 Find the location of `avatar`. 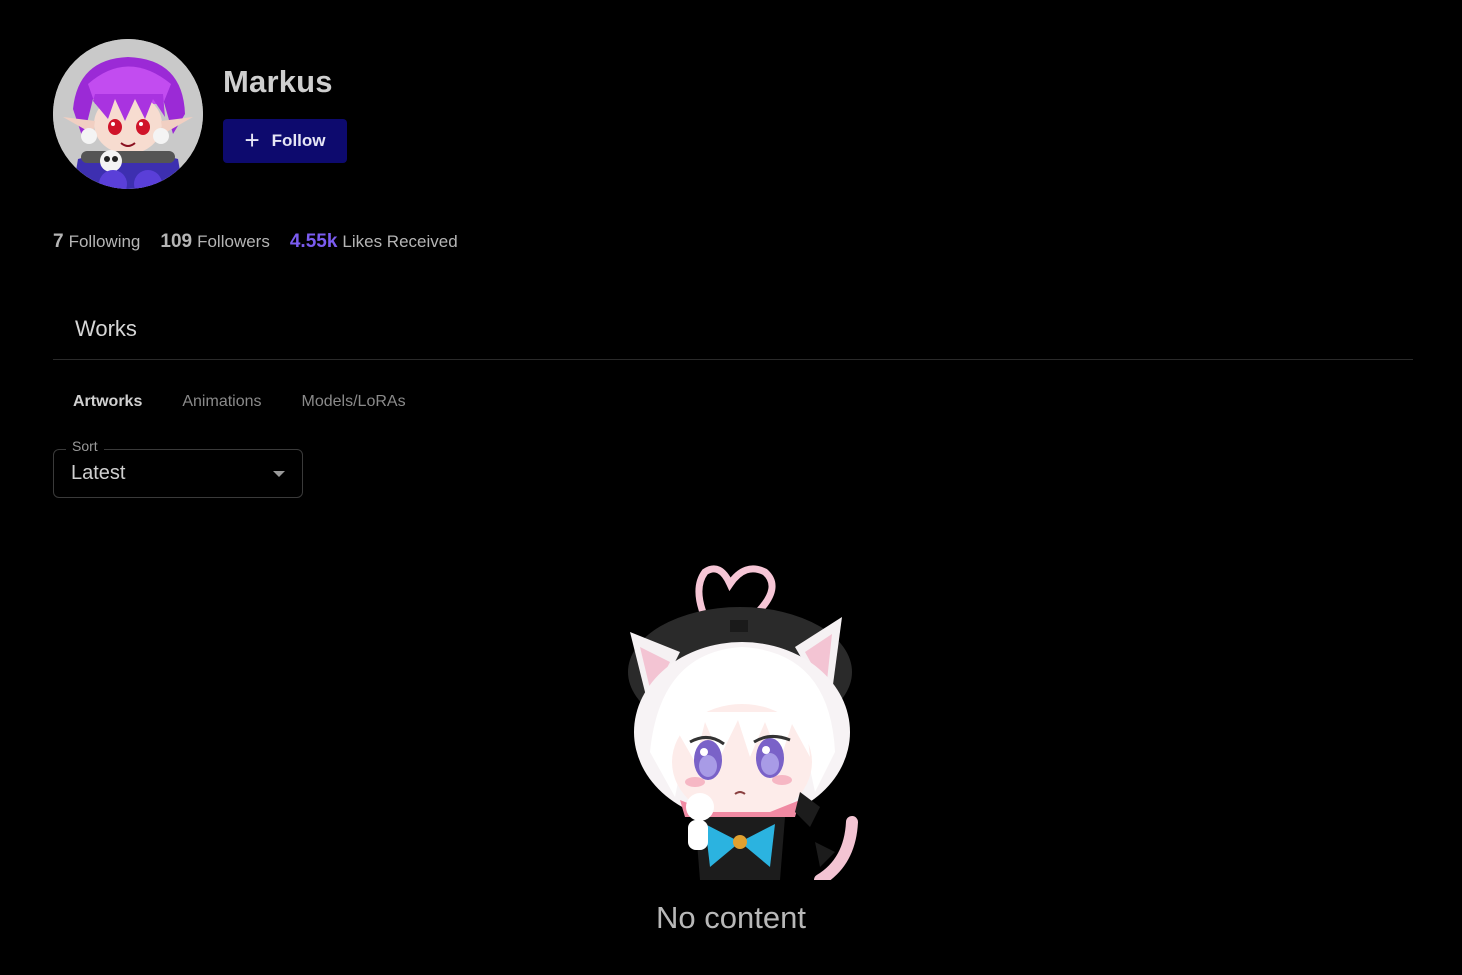

avatar is located at coordinates (128, 114).